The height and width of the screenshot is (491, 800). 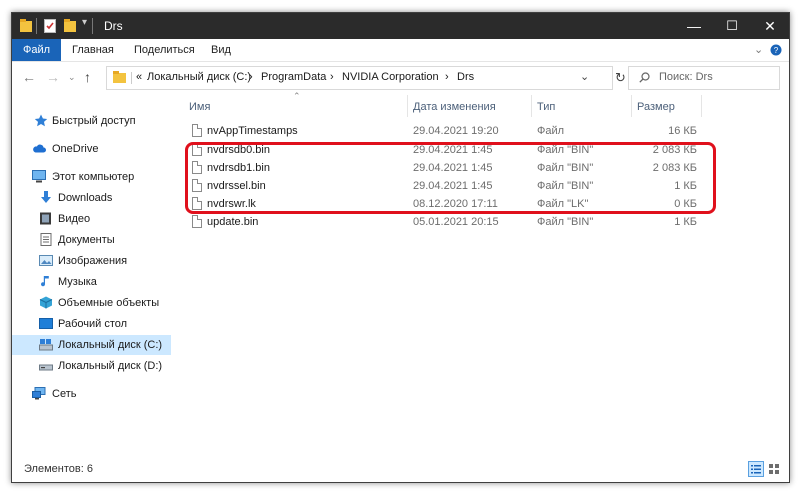 I want to click on music-icon, so click(x=45, y=281).